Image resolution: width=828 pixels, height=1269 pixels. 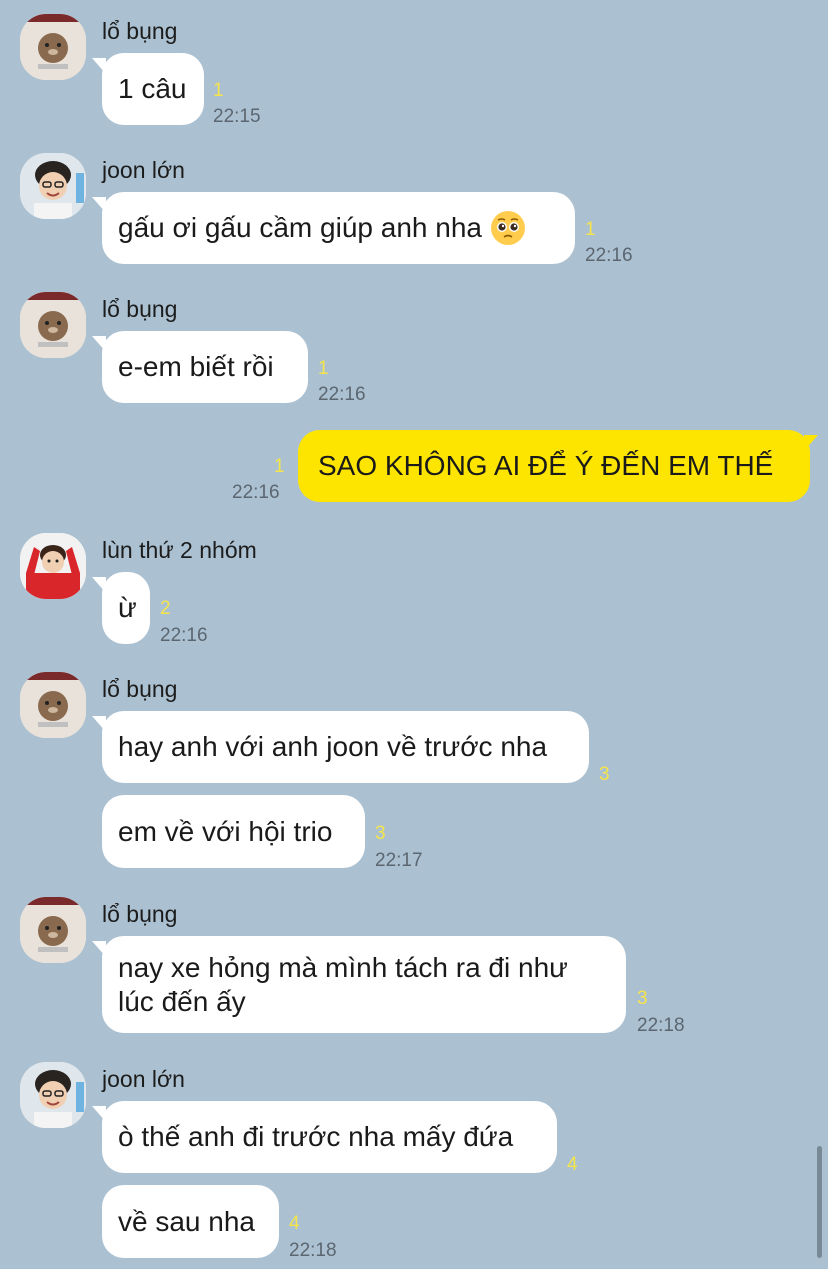 I want to click on message-bubble: 1 câu, so click(x=153, y=89).